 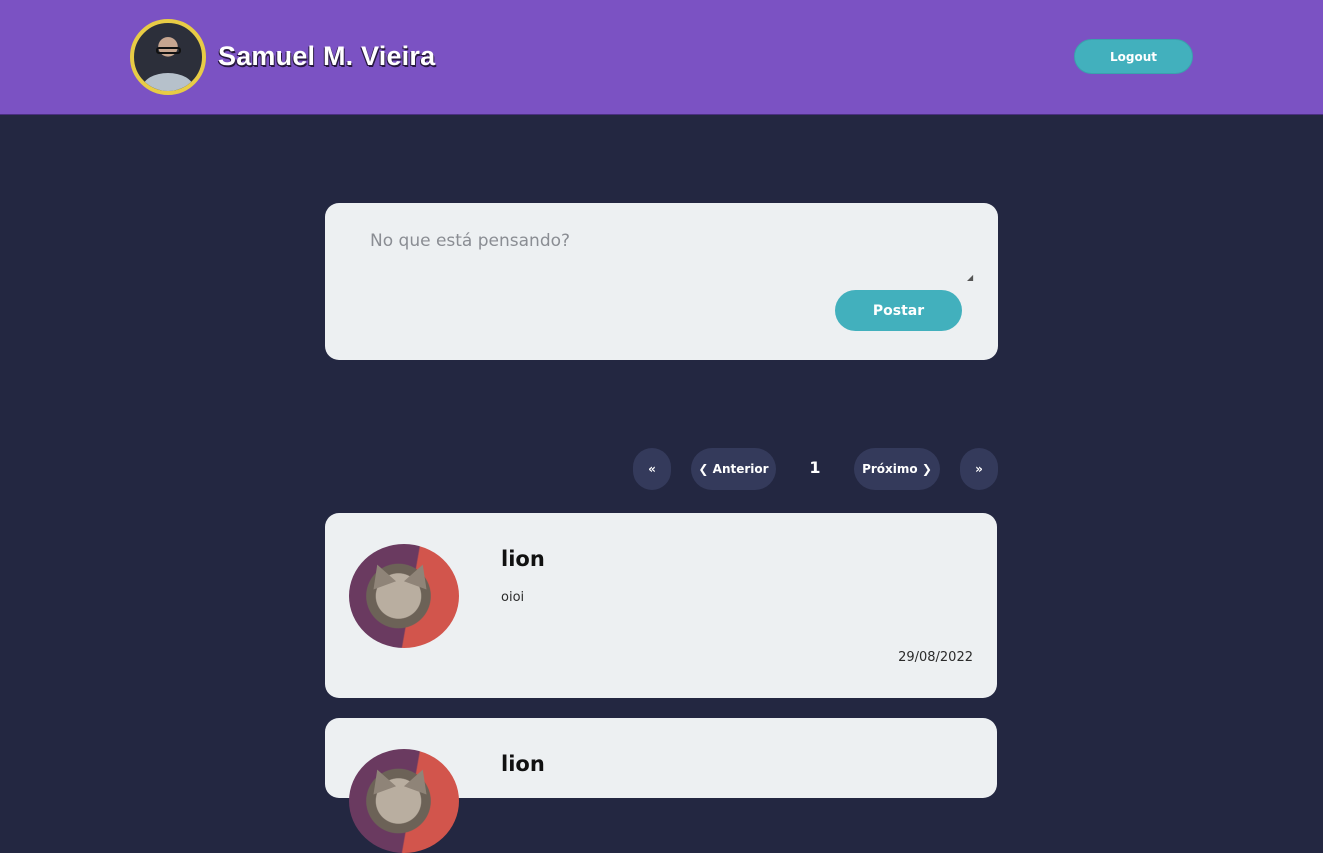 What do you see at coordinates (979, 469) in the screenshot?
I see `last-page-button: »` at bounding box center [979, 469].